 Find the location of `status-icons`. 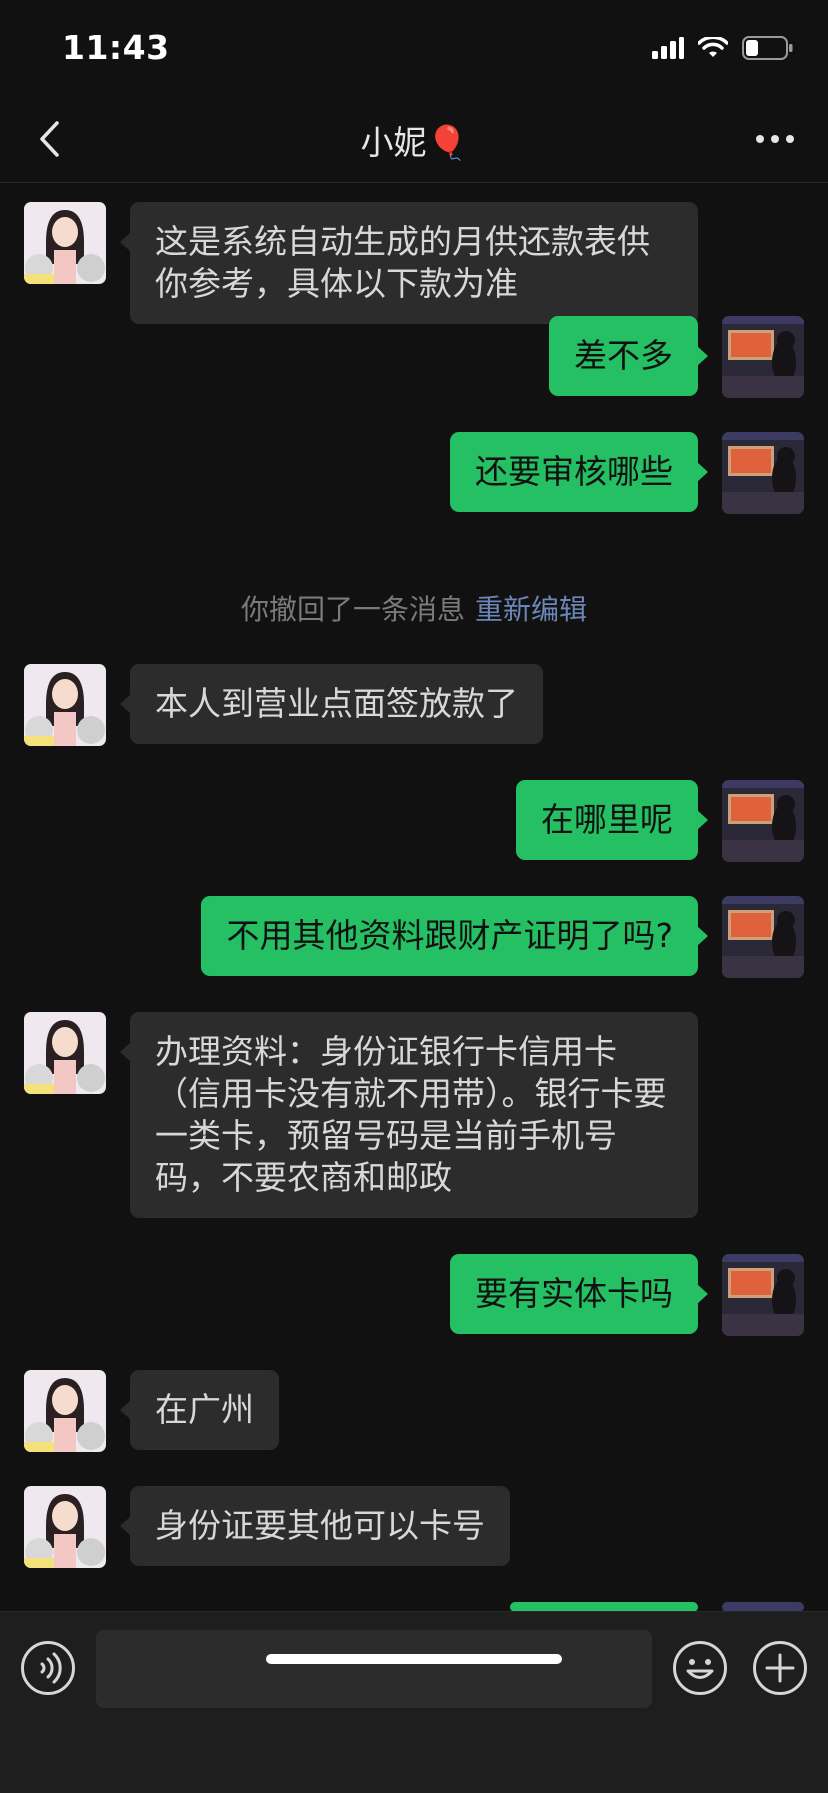

status-icons is located at coordinates (723, 48).